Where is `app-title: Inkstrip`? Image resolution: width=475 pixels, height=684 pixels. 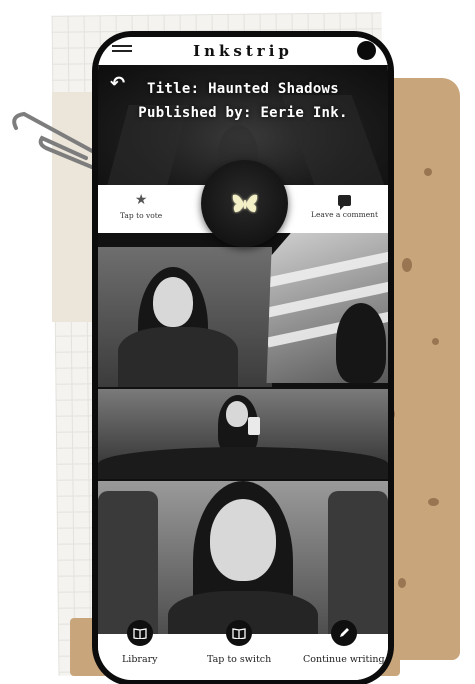 app-title: Inkstrip is located at coordinates (243, 51).